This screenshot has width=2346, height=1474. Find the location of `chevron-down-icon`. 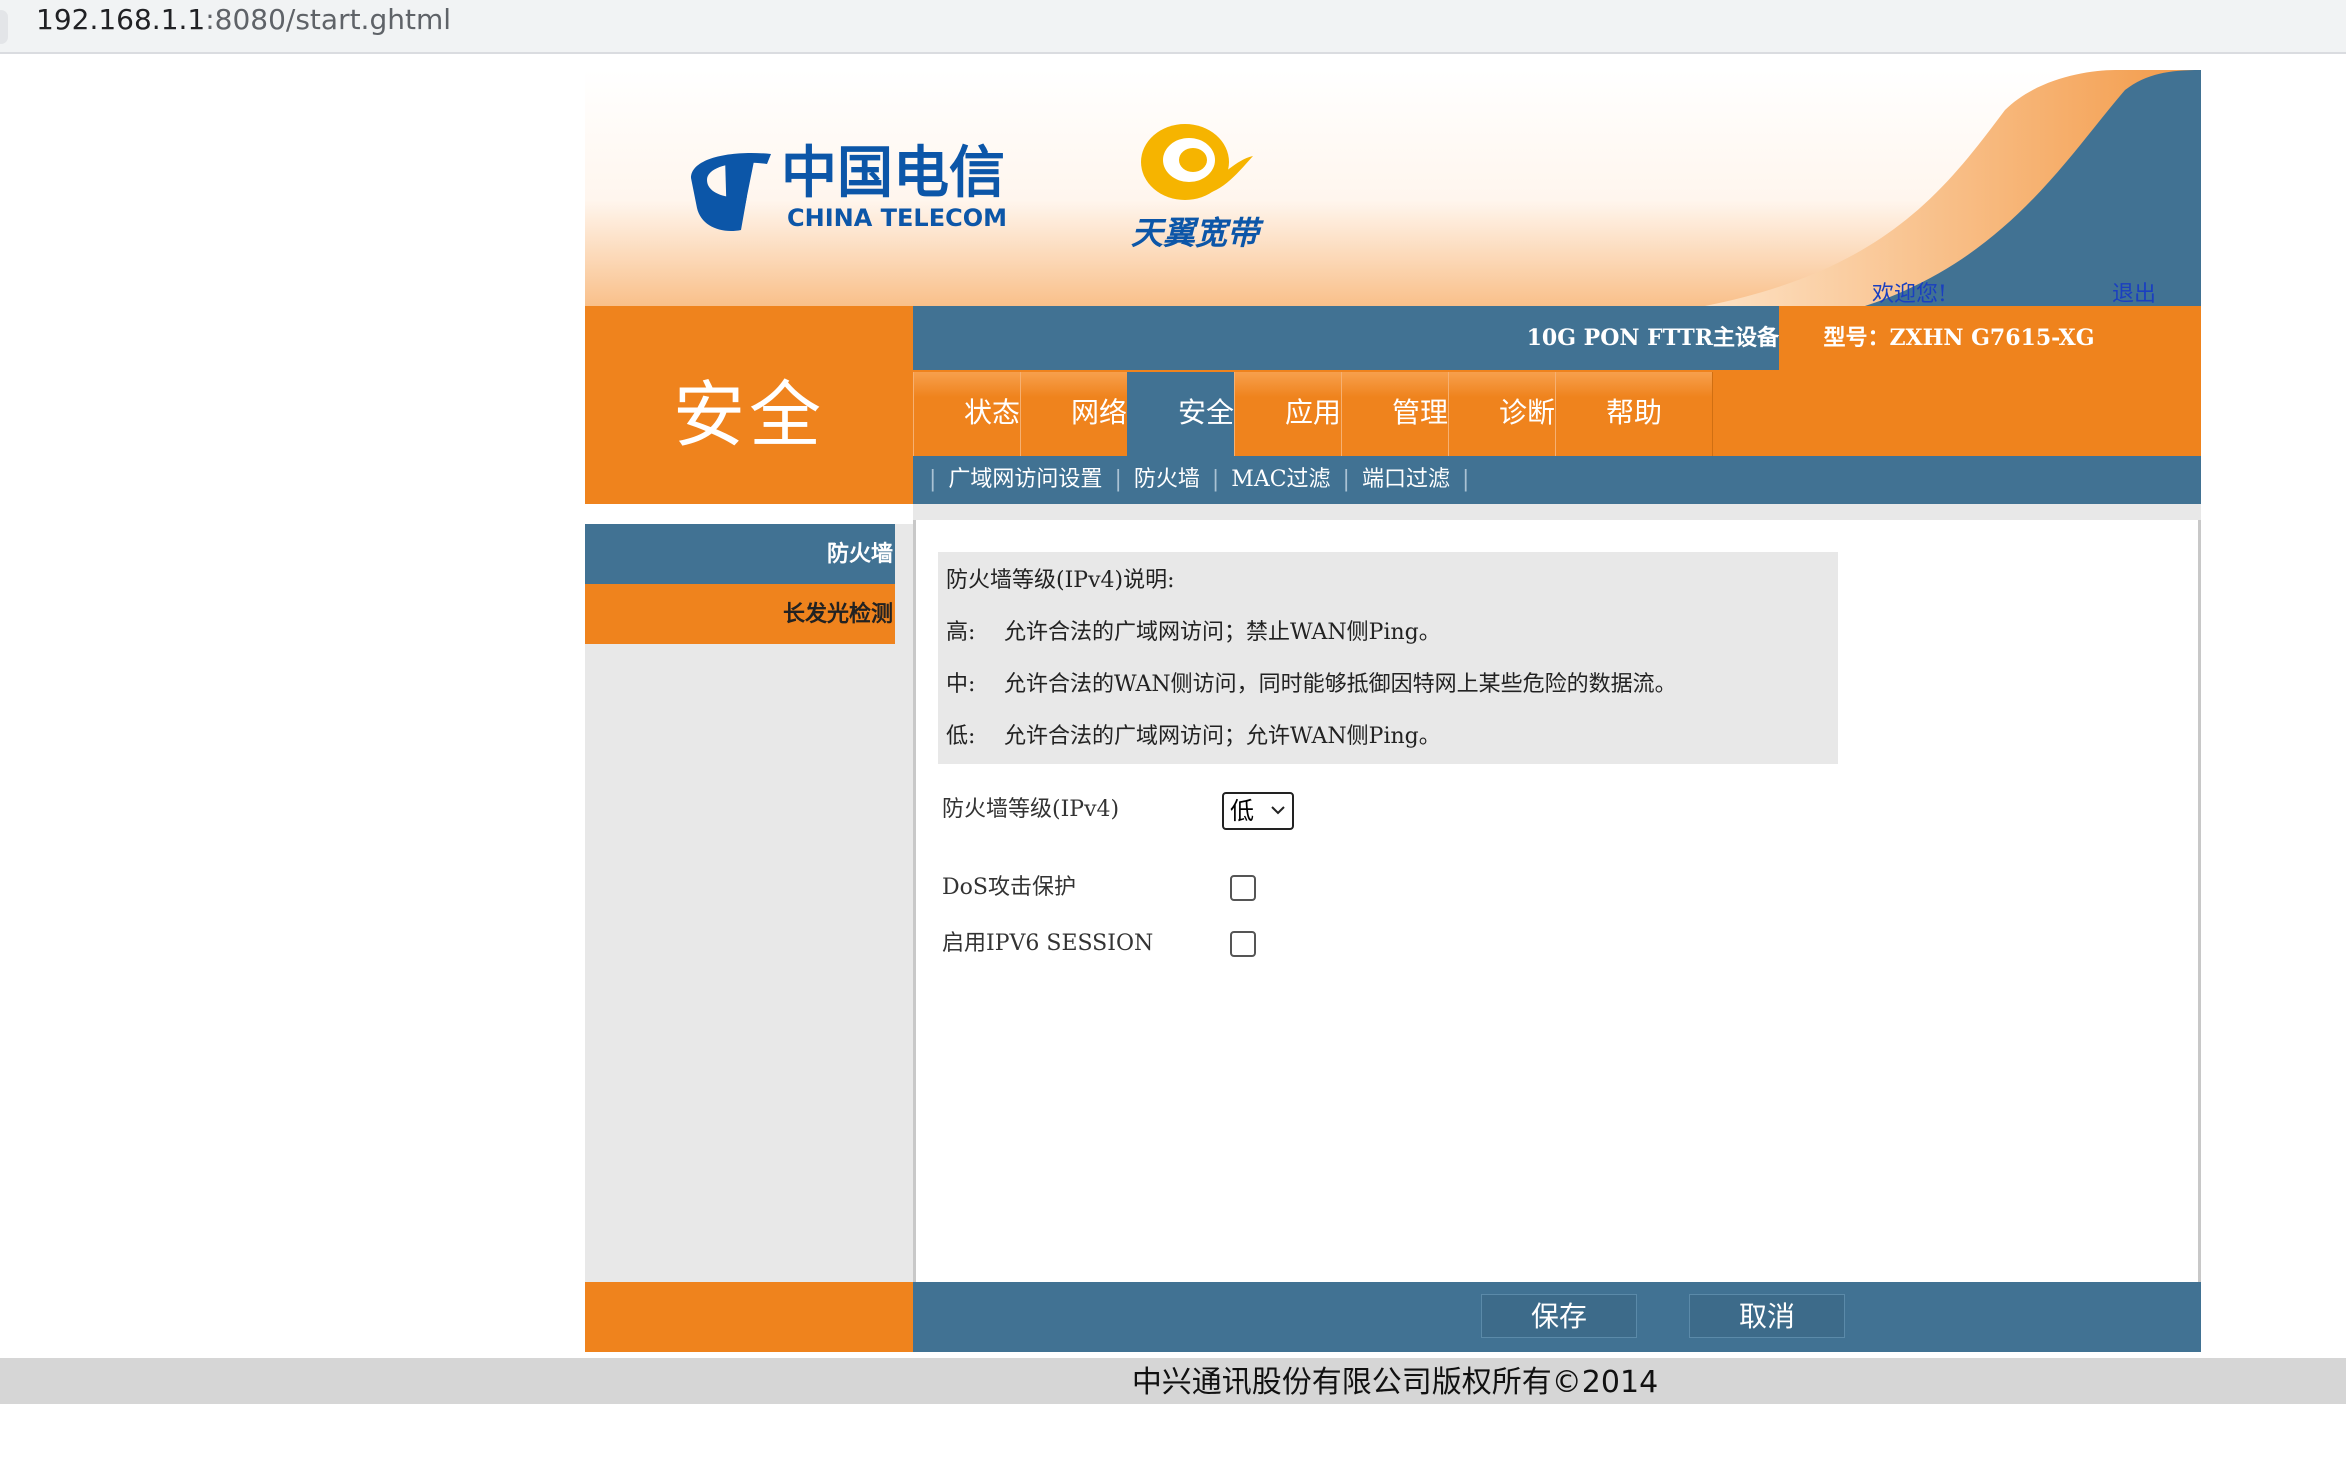

chevron-down-icon is located at coordinates (1278, 810).